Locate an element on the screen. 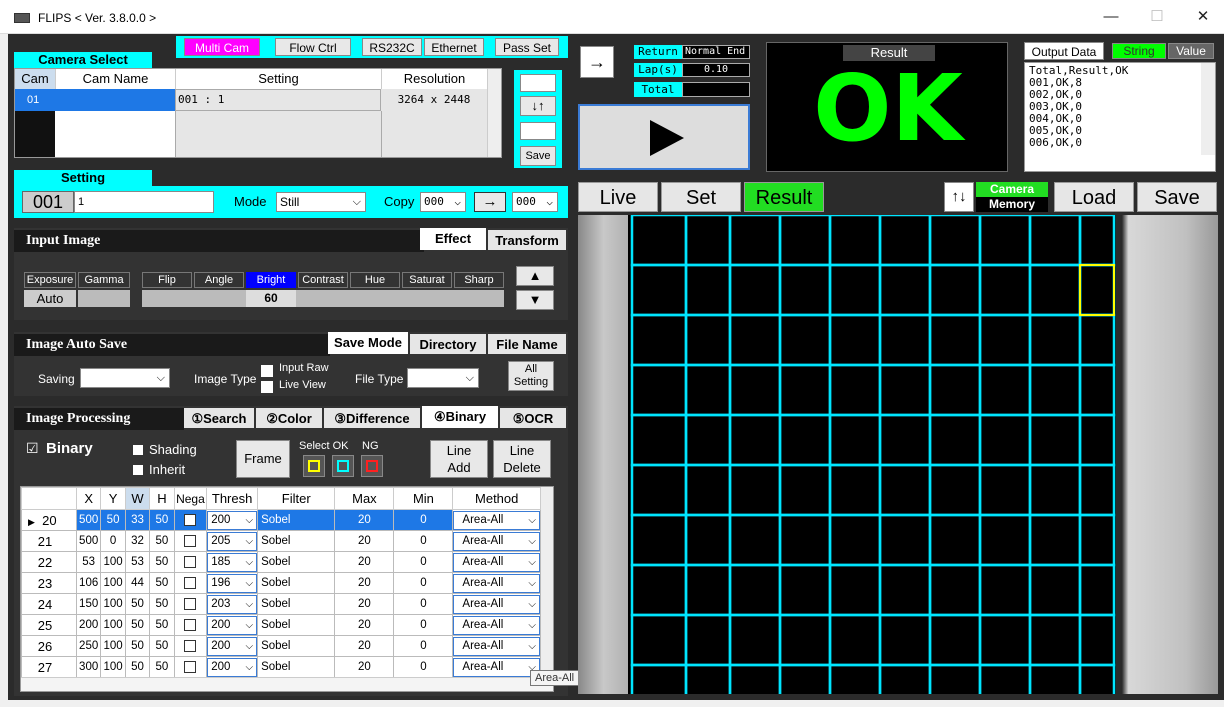 This screenshot has height=707, width=1224. tab-directory: Directory is located at coordinates (448, 344).